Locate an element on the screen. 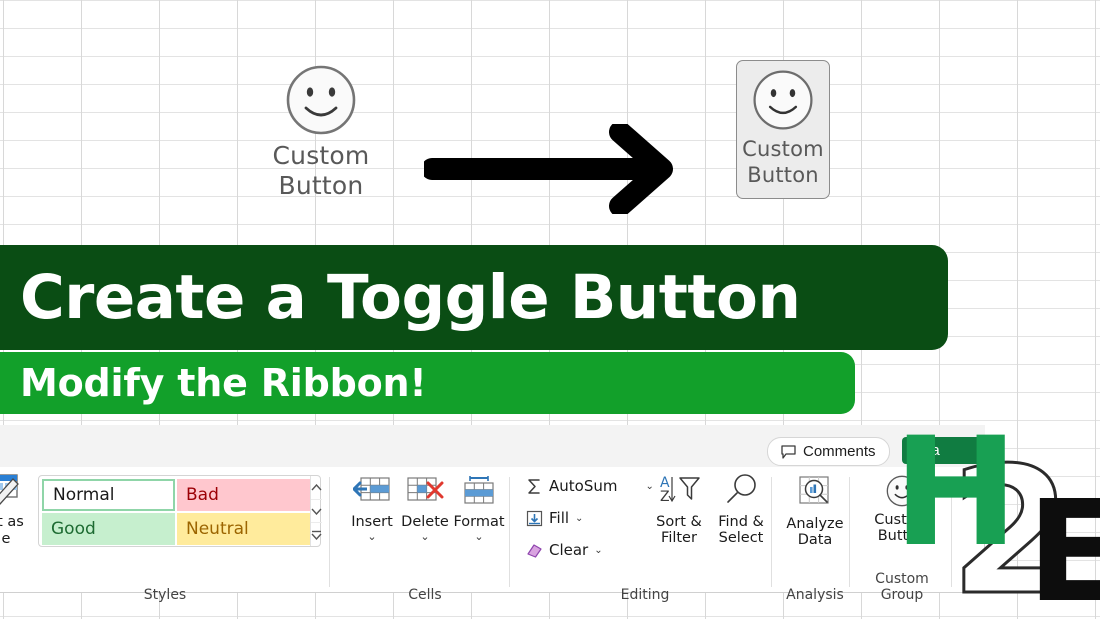 This screenshot has height=634, width=1100. sort-filter-icon: A Z is located at coordinates (680, 490).